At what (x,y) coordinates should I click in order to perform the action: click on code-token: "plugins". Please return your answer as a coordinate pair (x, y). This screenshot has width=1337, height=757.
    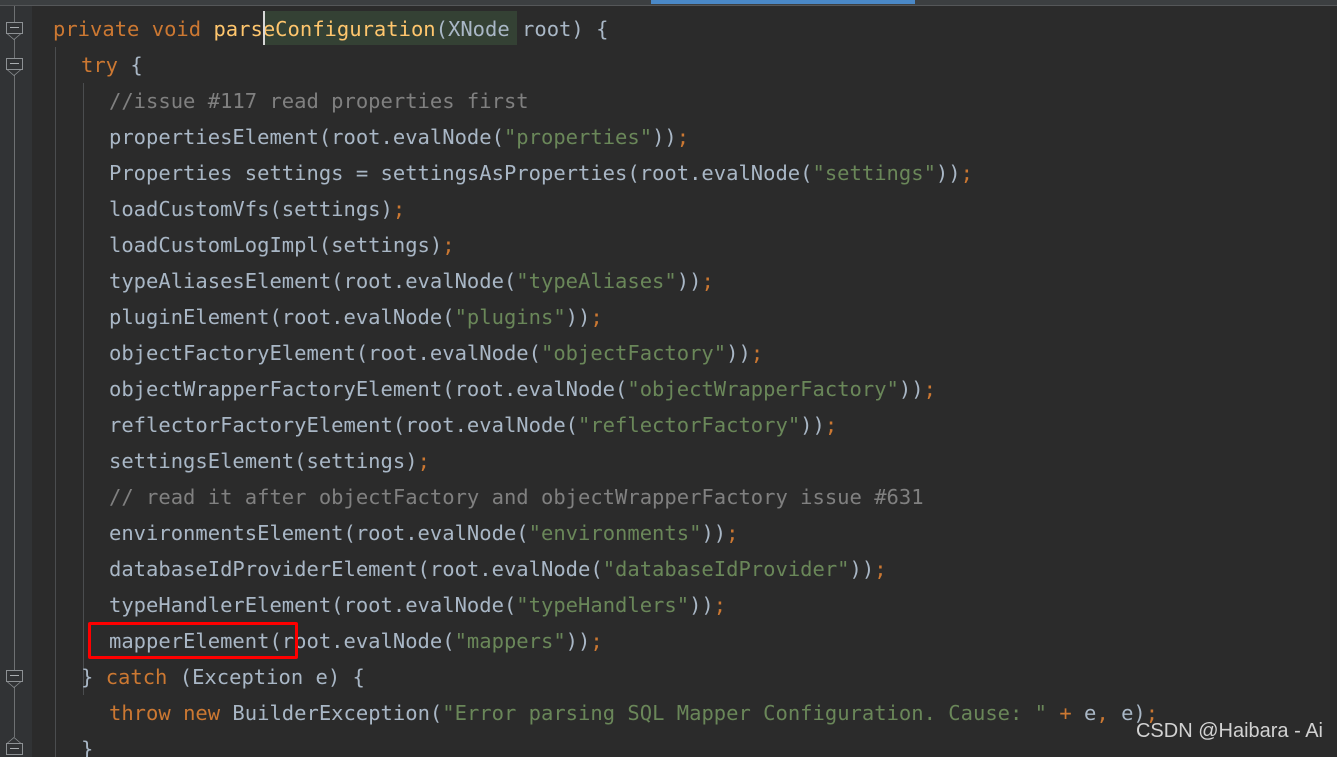
    Looking at the image, I should click on (510, 317).